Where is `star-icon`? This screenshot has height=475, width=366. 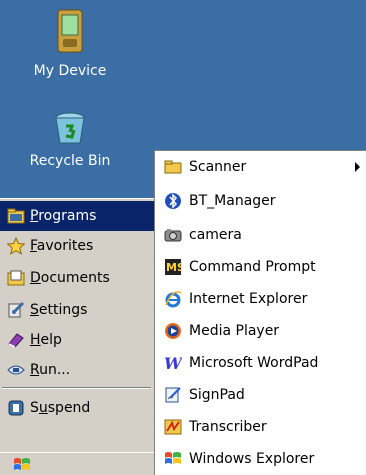 star-icon is located at coordinates (16, 246).